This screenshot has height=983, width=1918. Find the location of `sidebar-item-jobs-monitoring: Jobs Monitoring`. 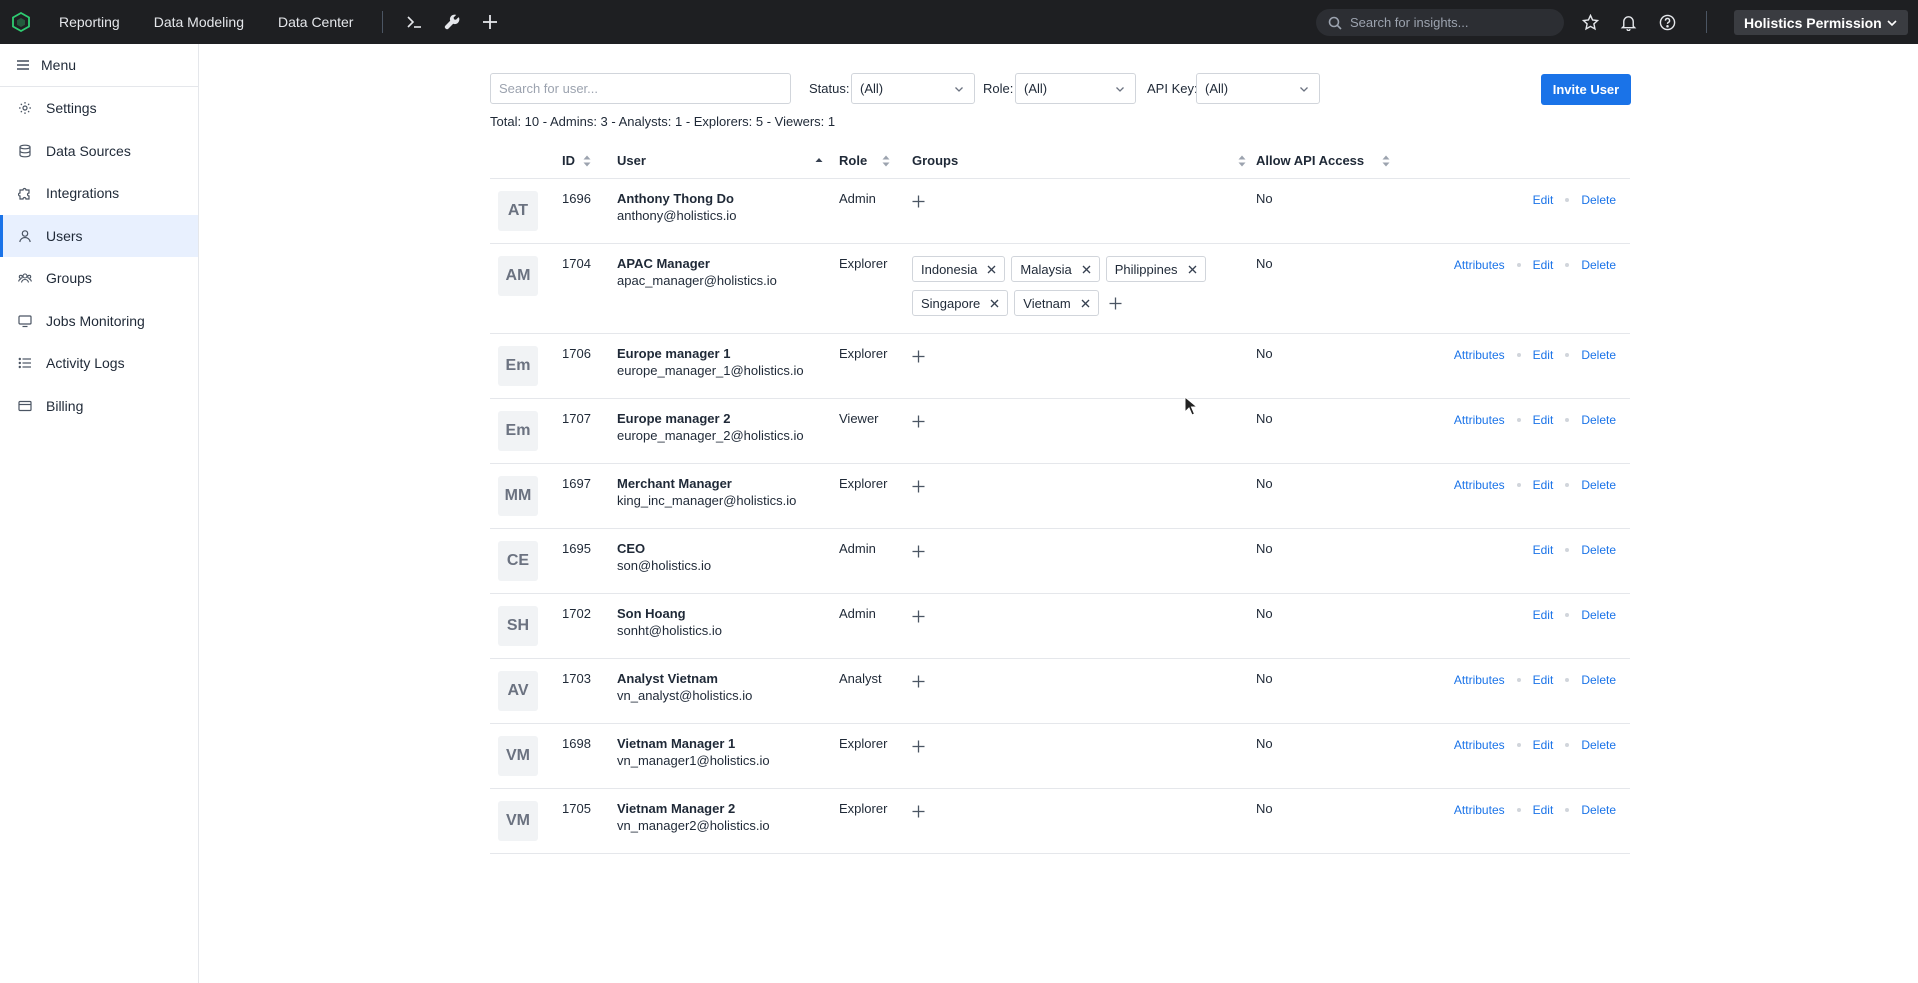

sidebar-item-jobs-monitoring: Jobs Monitoring is located at coordinates (99, 321).